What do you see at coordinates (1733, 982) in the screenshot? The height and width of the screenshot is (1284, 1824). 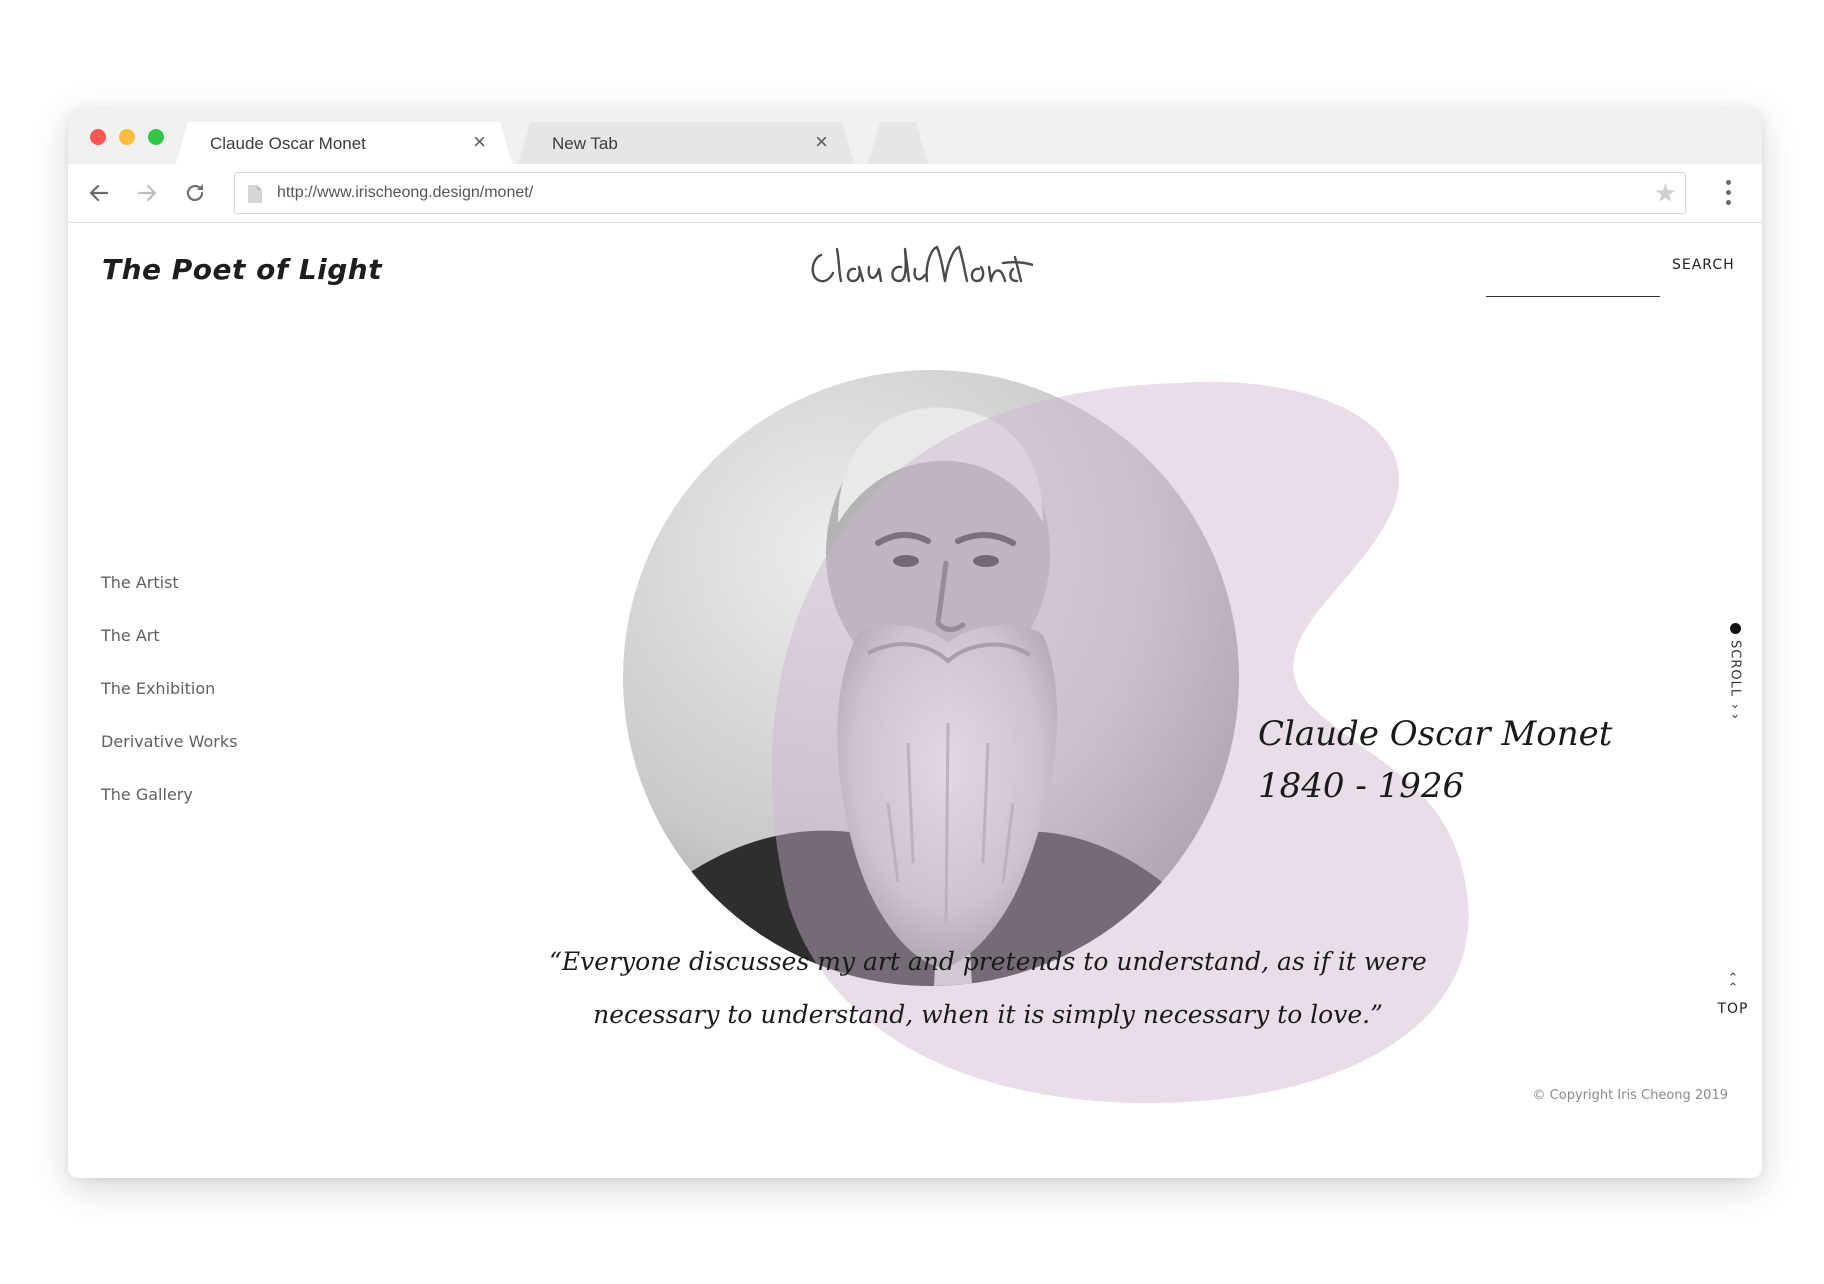 I see `chevron-double-up-icon: ⌃ ⌃` at bounding box center [1733, 982].